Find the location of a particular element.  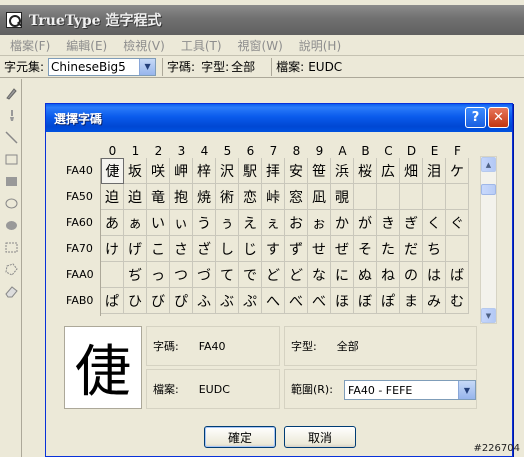

char-cell: ぐ is located at coordinates (457, 223).